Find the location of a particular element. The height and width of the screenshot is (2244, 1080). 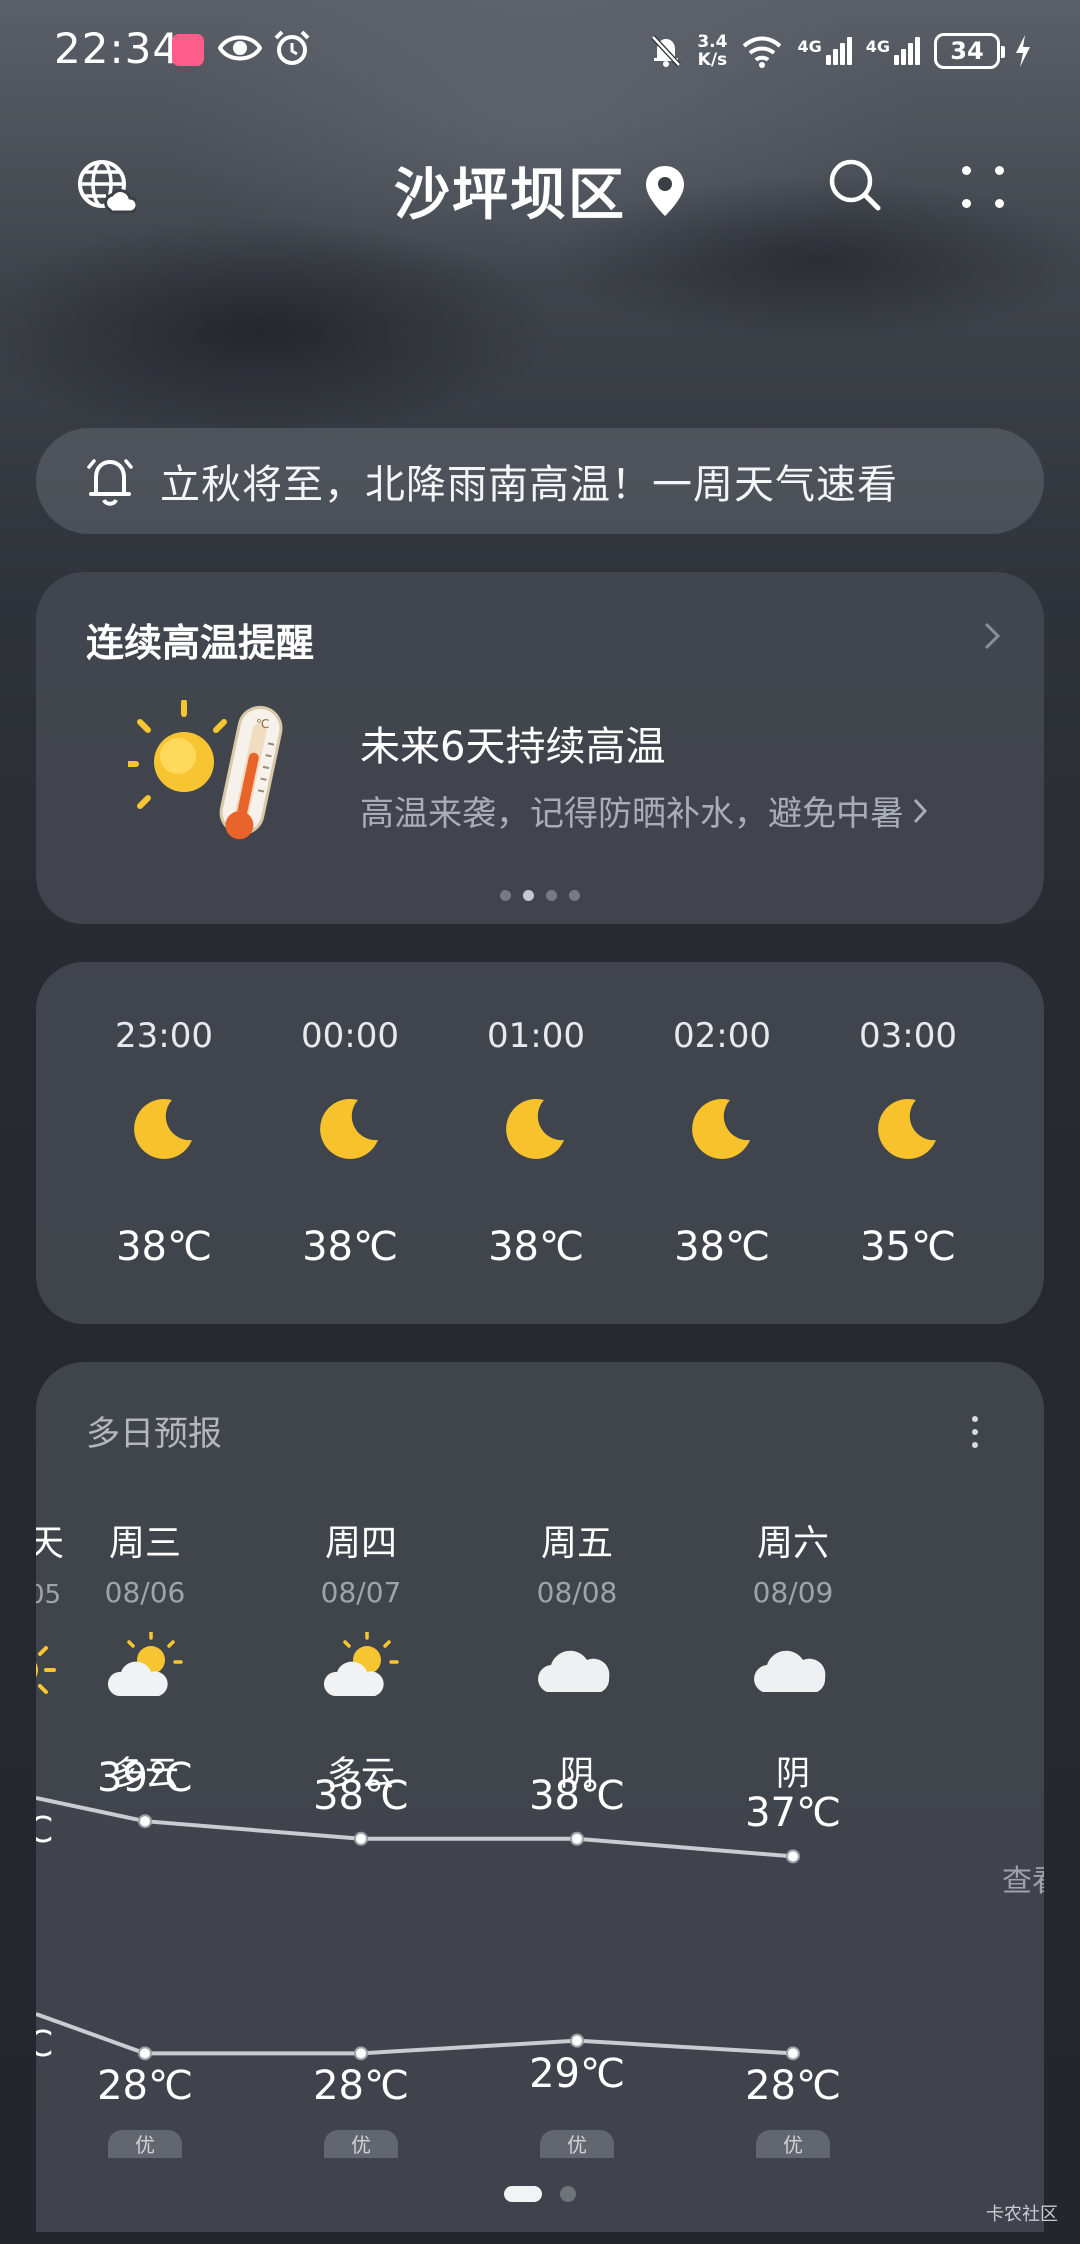

day-name: 周三 is located at coordinates (144, 1543).